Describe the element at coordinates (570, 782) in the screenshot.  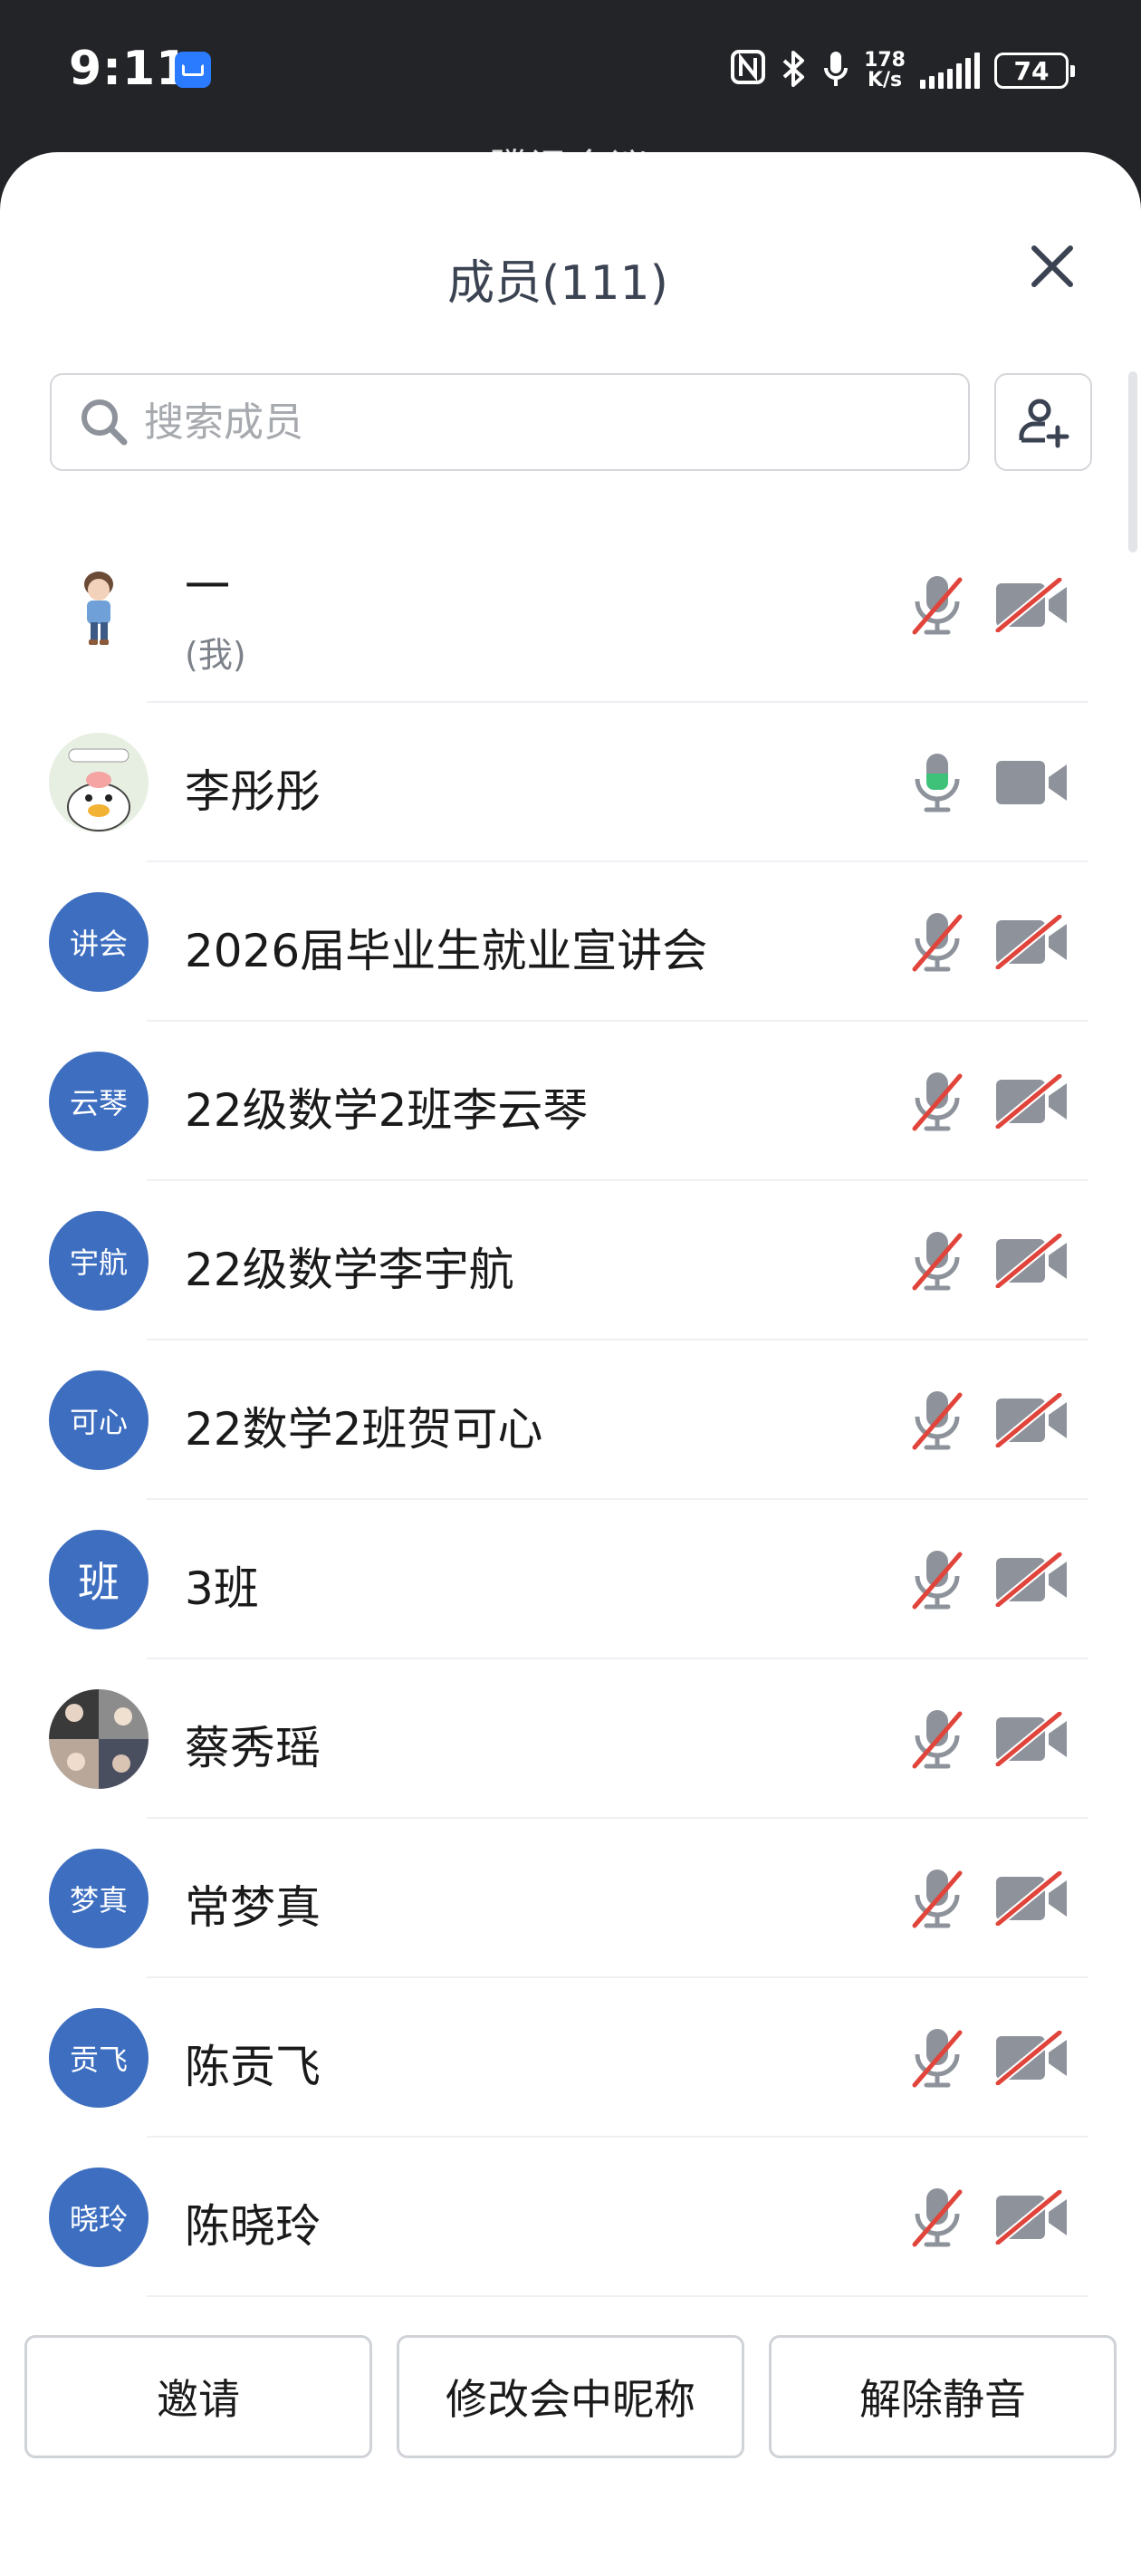
I see `member-row: 李彤彤` at that location.